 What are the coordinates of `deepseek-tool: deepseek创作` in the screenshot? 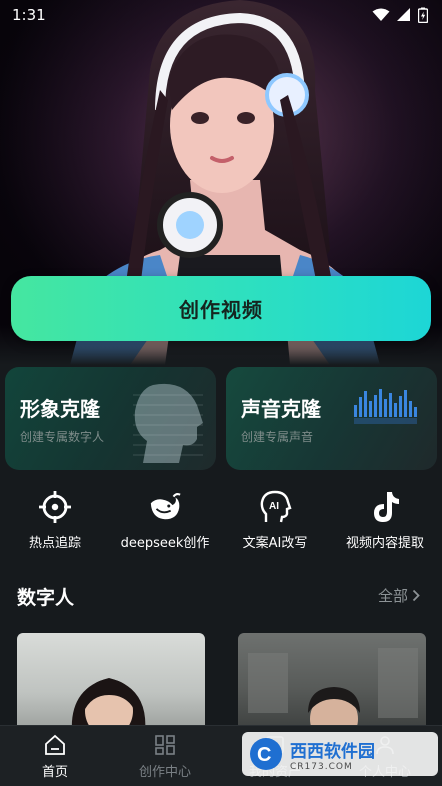 It's located at (165, 520).